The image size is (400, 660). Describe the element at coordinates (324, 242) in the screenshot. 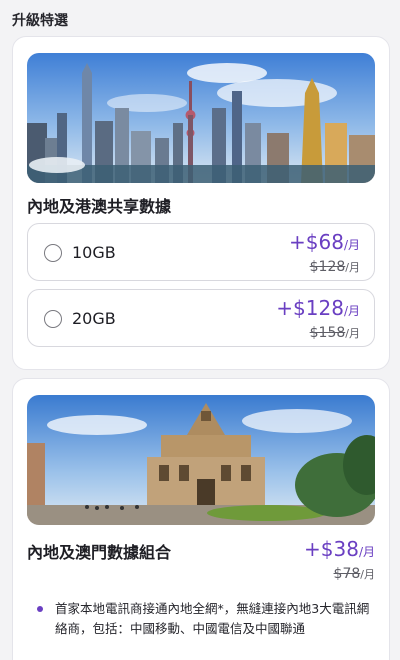

I see `price: +$68/月` at that location.